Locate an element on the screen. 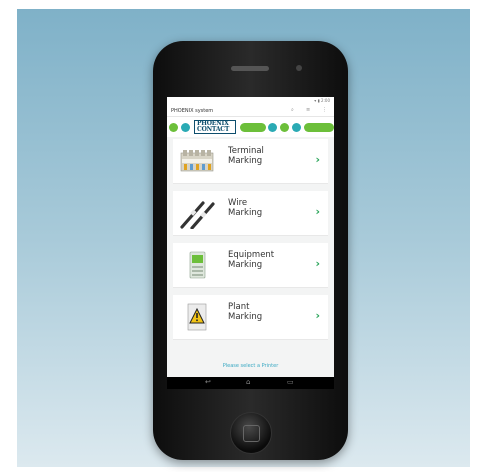  terminal-block-icon is located at coordinates (197, 161).